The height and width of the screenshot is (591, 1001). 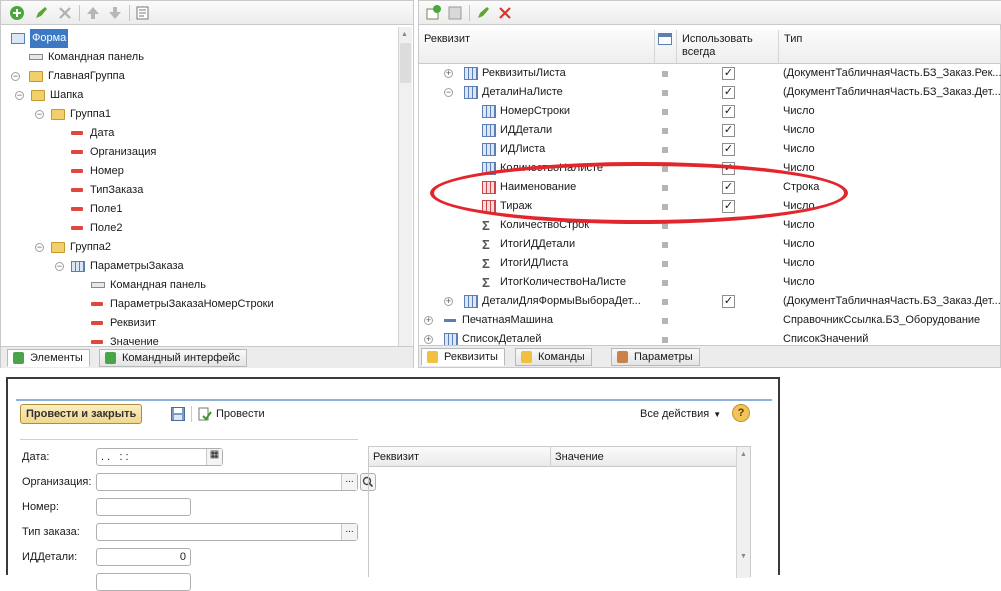 What do you see at coordinates (199, 38) in the screenshot?
I see `tree-item: Форма` at bounding box center [199, 38].